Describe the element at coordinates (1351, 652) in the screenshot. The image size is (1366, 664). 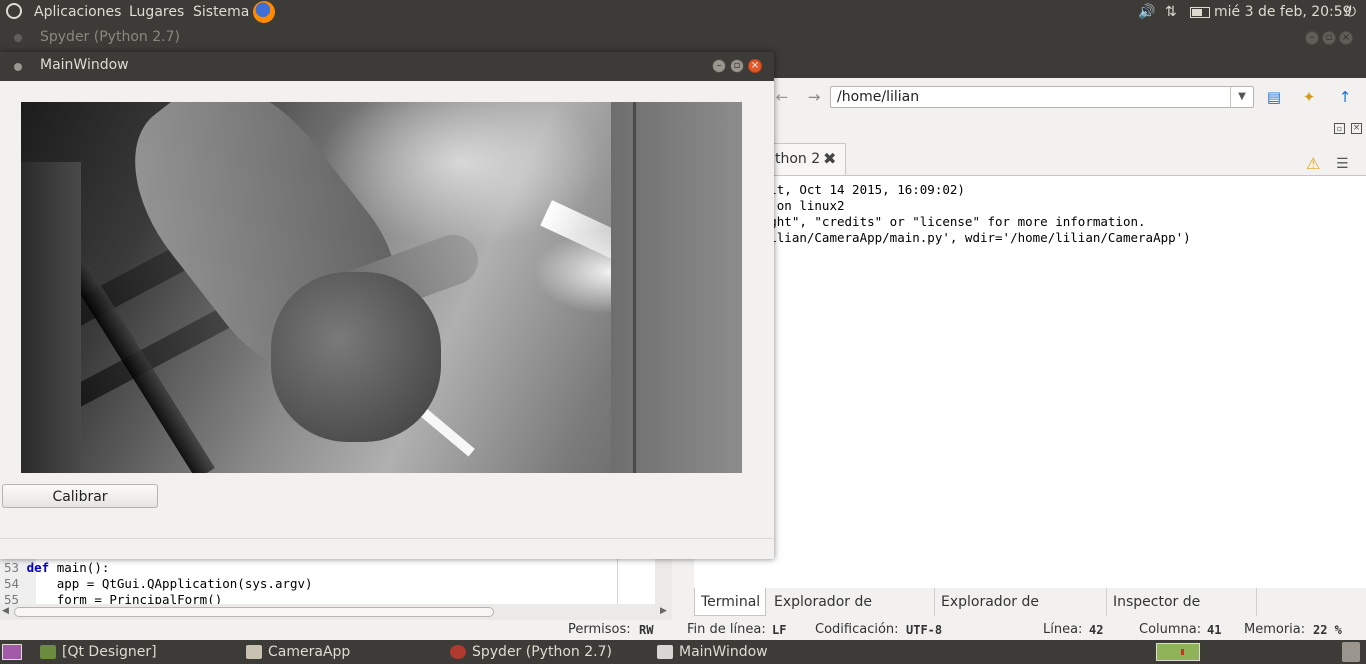
I see `trash-icon` at that location.